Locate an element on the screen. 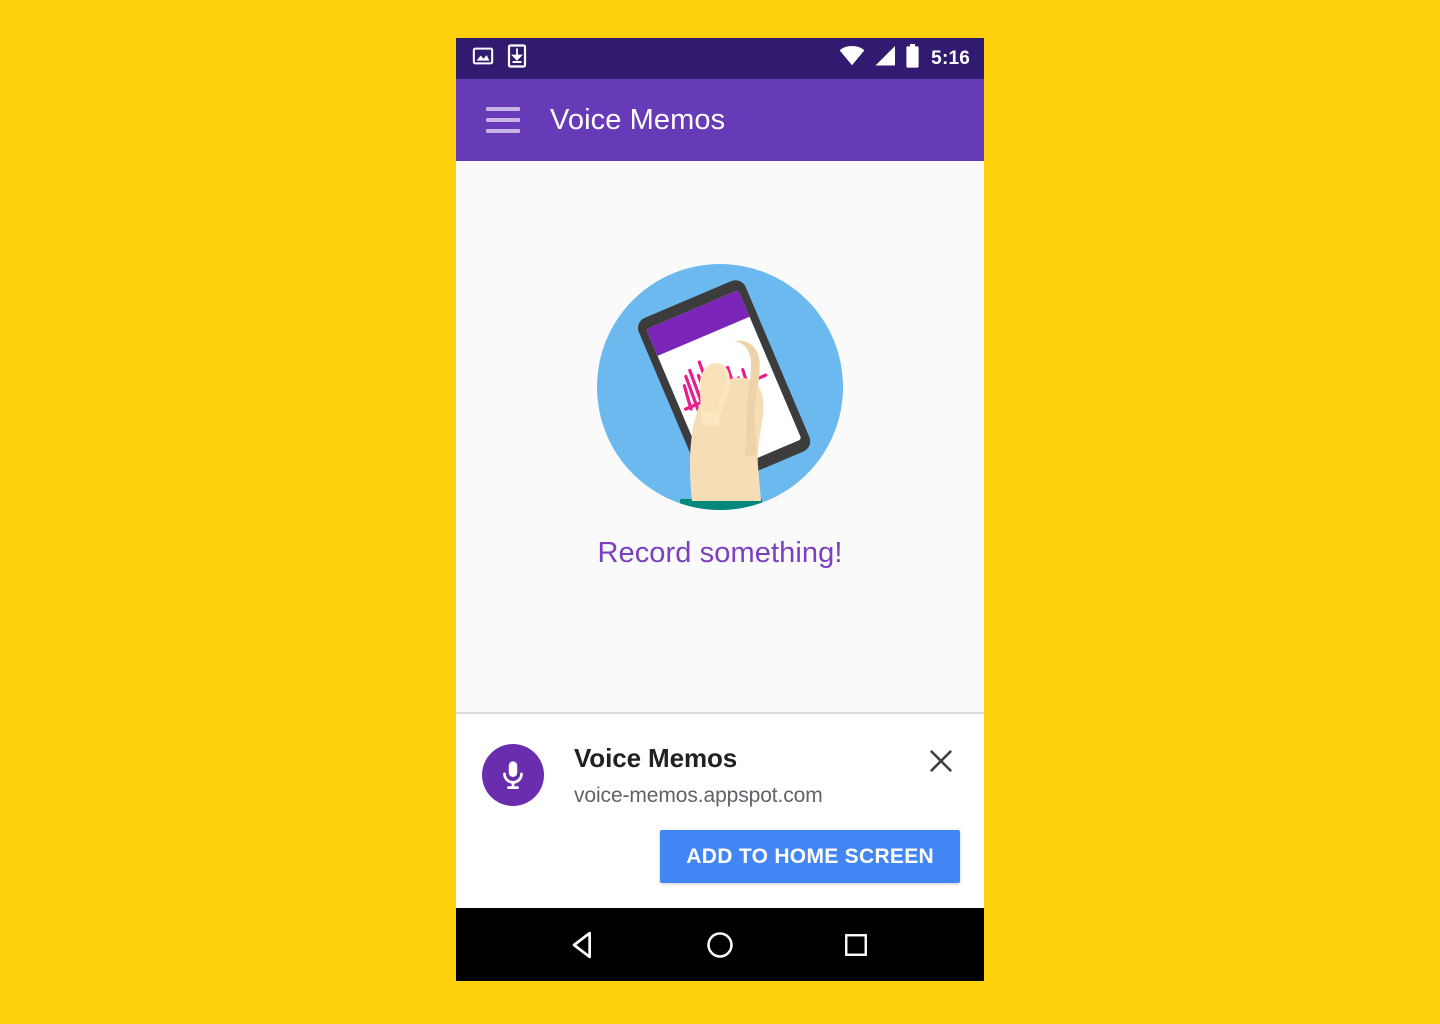 The width and height of the screenshot is (1440, 1024). nav-home-button is located at coordinates (720, 945).